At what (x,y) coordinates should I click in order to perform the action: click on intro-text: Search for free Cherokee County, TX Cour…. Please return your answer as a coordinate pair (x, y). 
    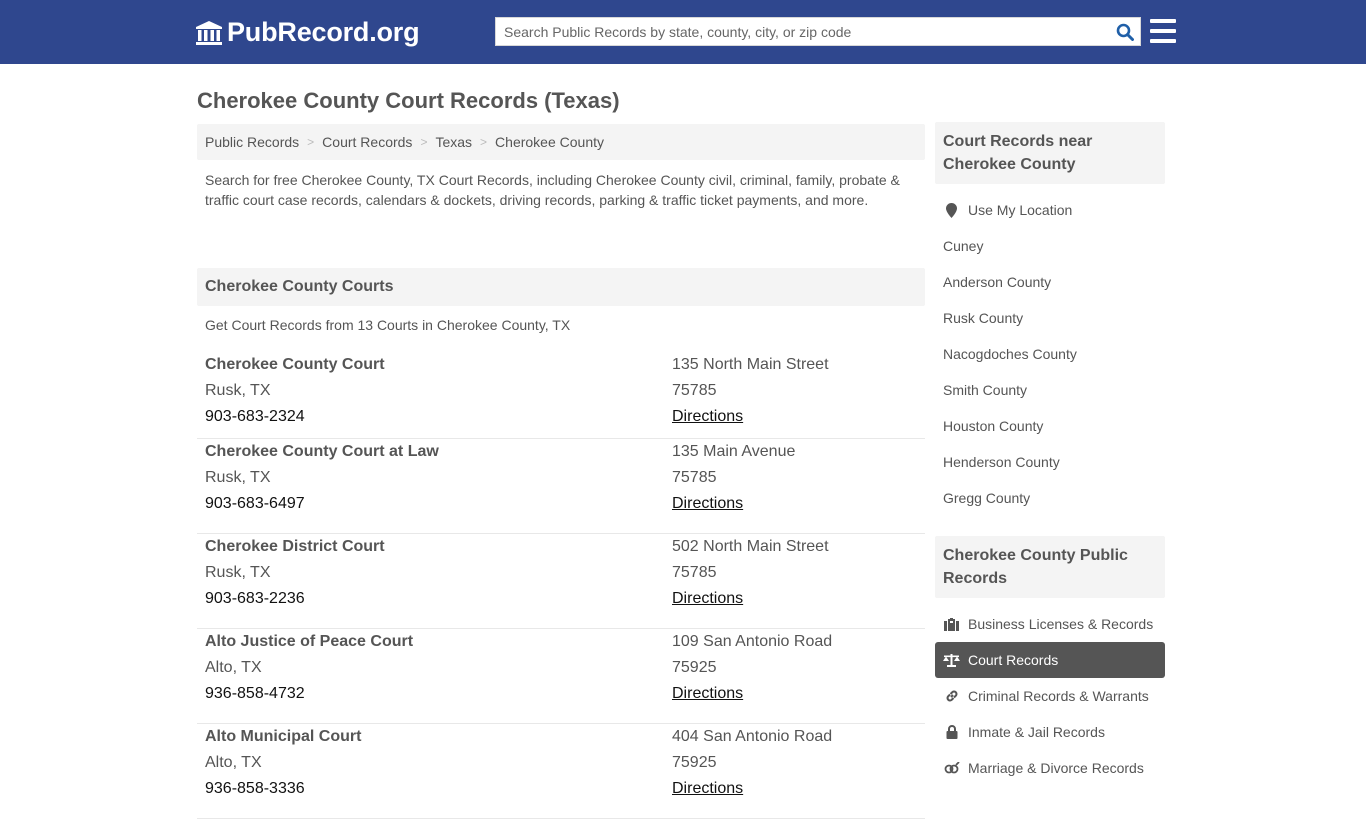
    Looking at the image, I should click on (552, 190).